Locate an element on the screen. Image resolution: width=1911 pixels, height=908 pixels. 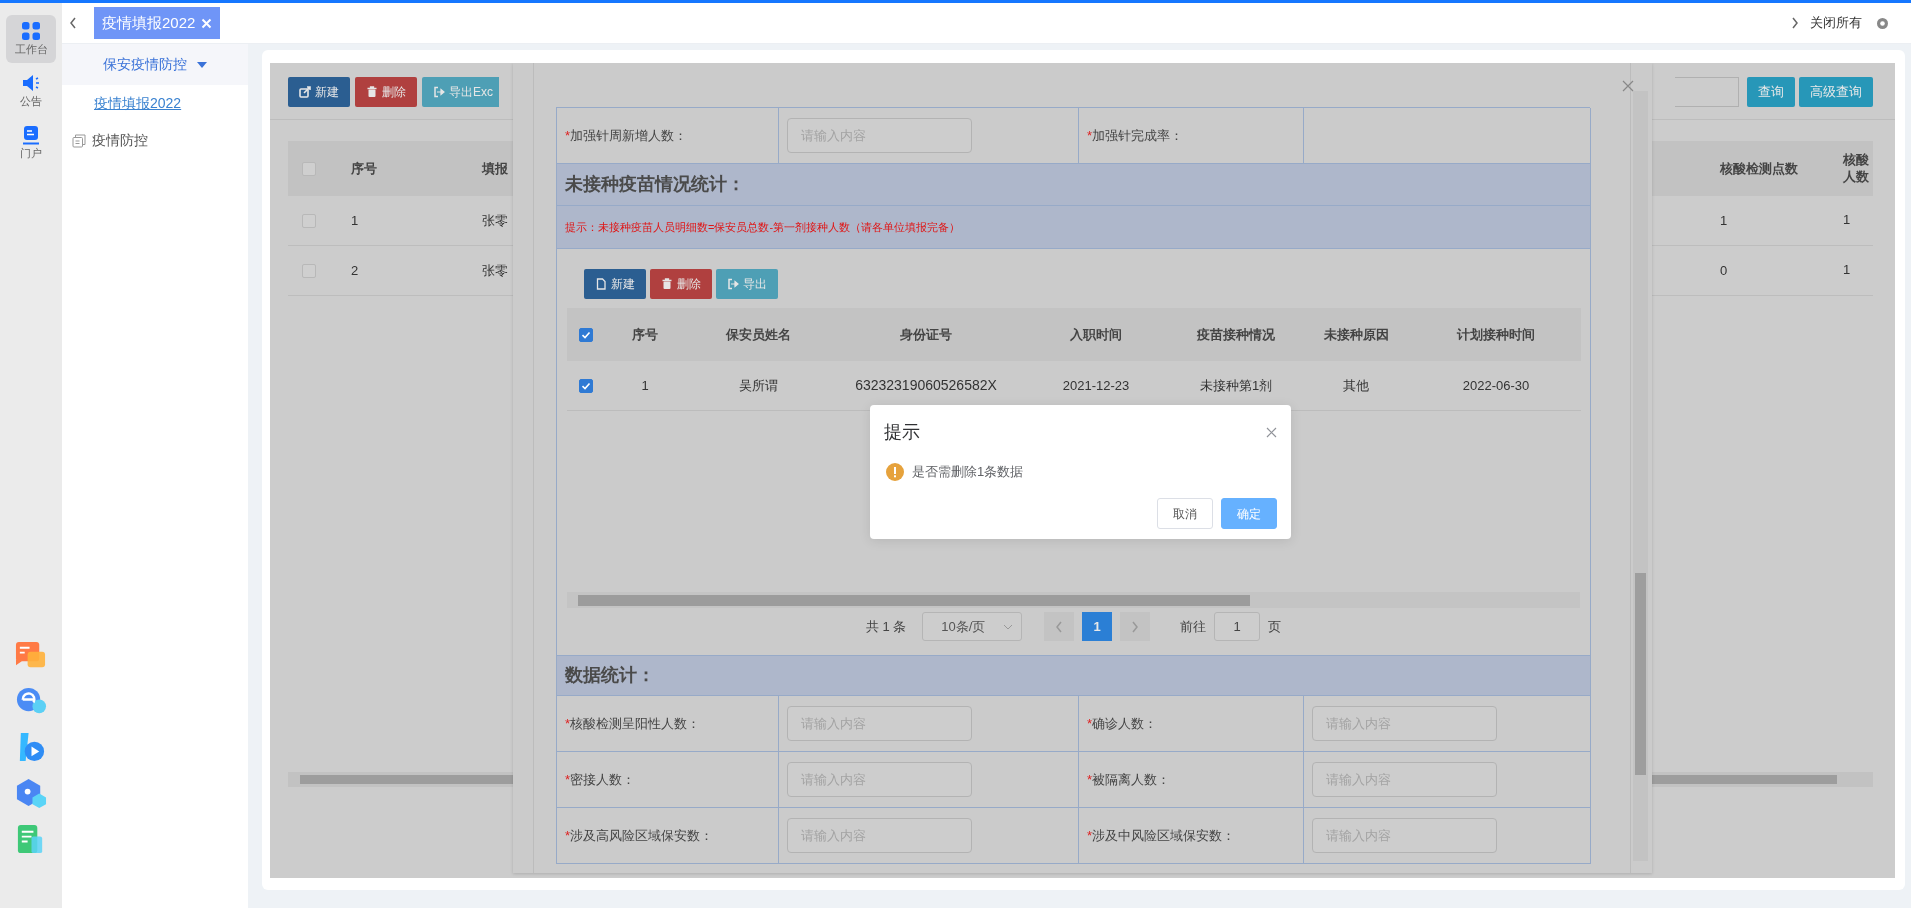
column-header: 疫苗接种情况 is located at coordinates (1236, 334).